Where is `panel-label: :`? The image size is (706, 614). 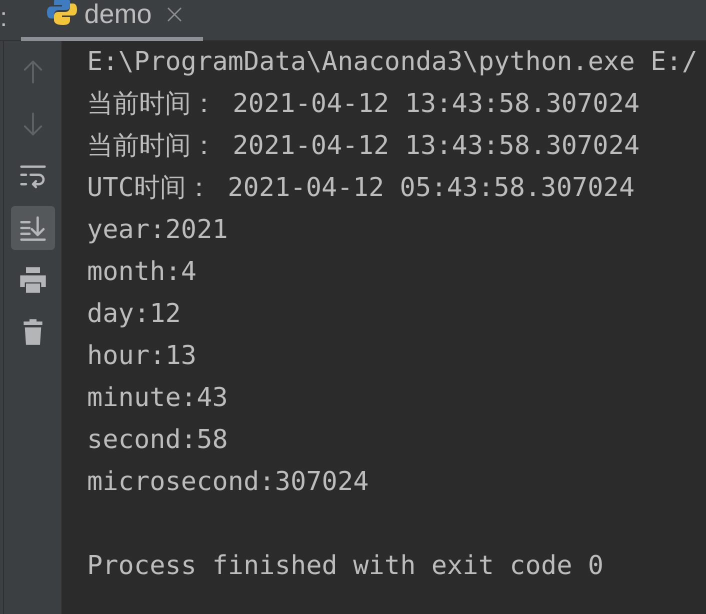
panel-label: : is located at coordinates (4, 17).